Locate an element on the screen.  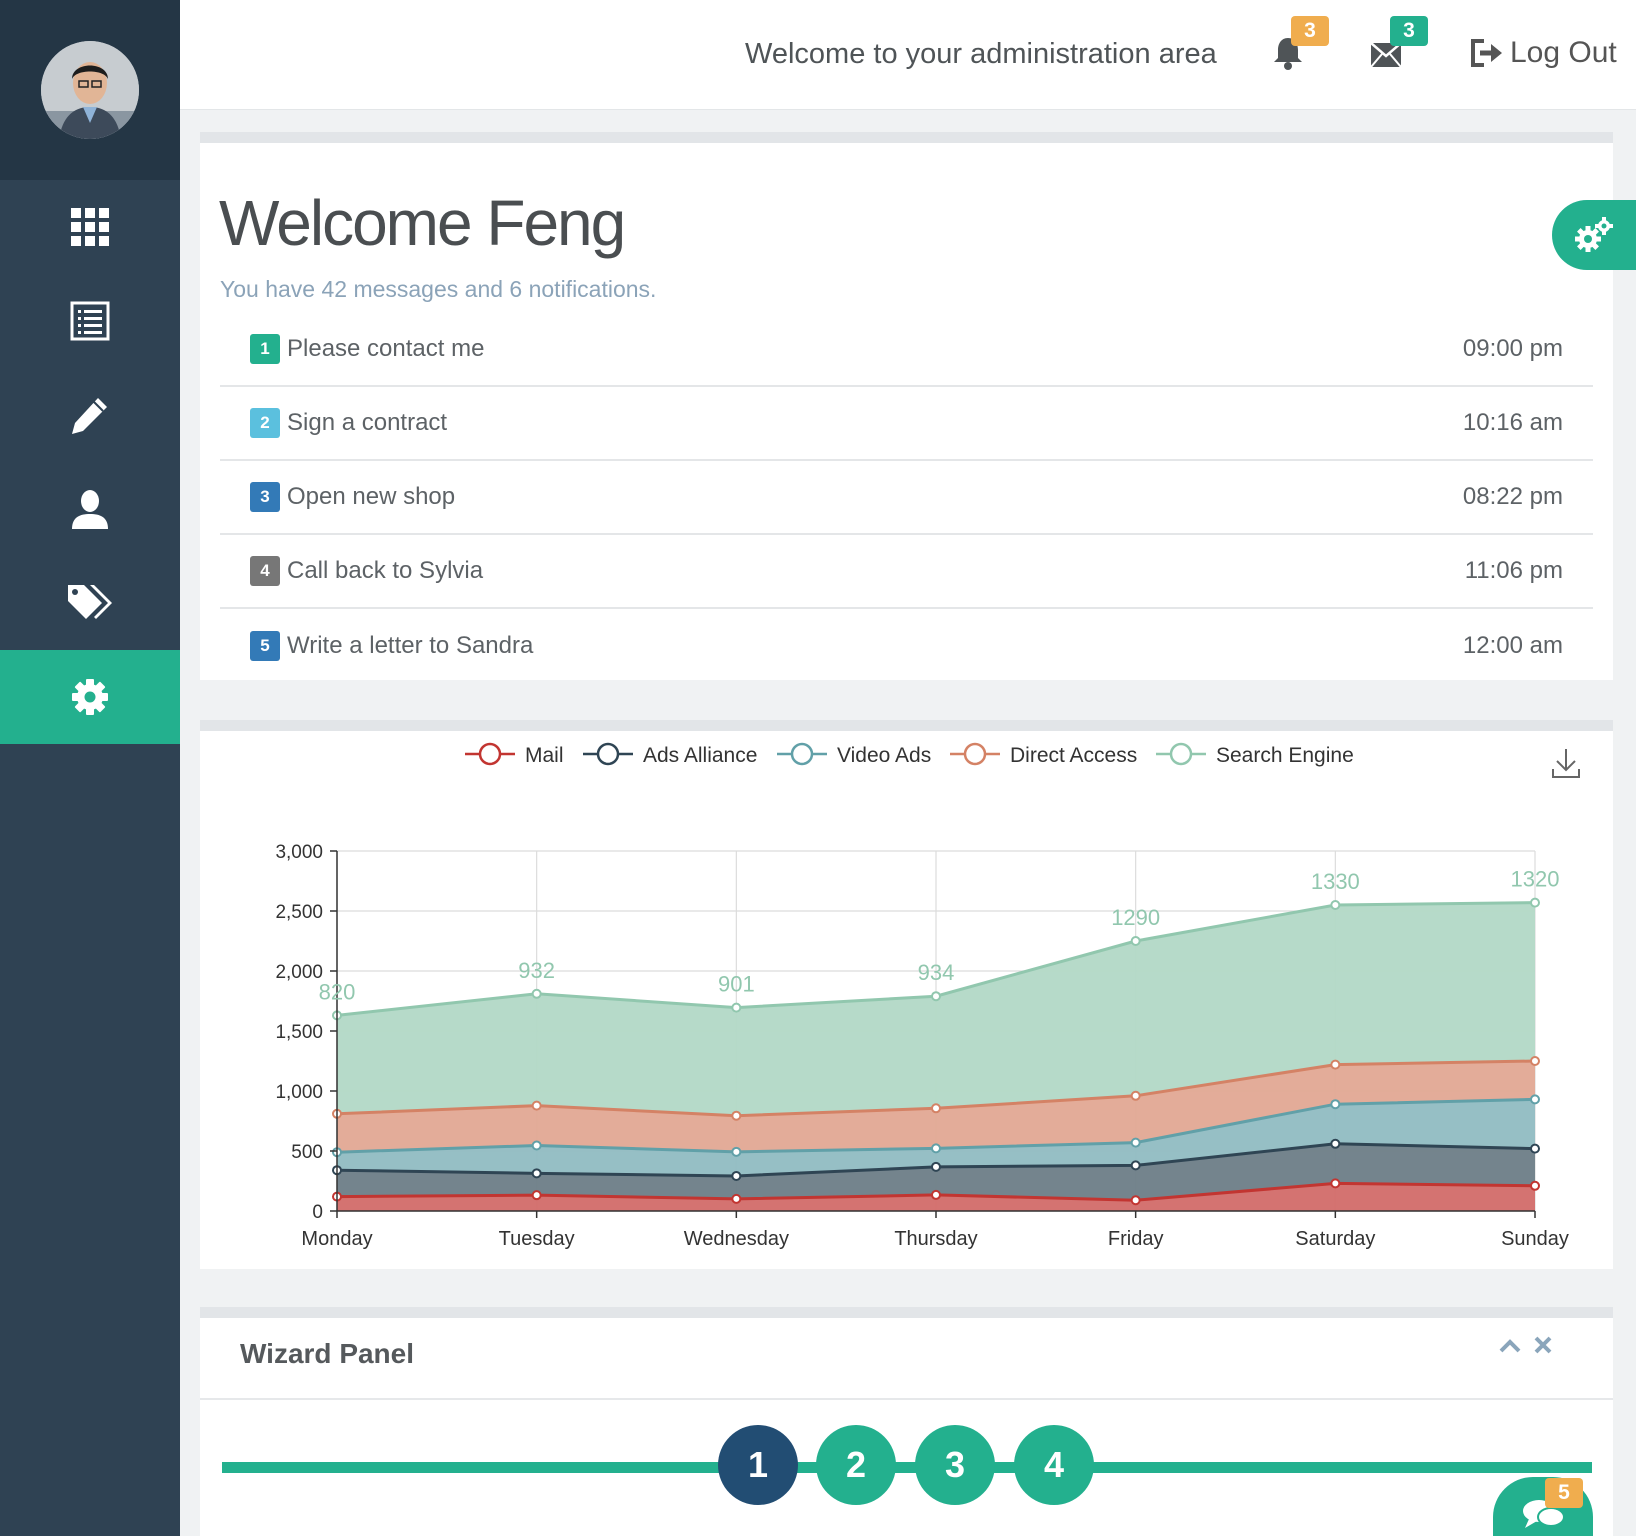
close-icon is located at coordinates (1543, 1345).